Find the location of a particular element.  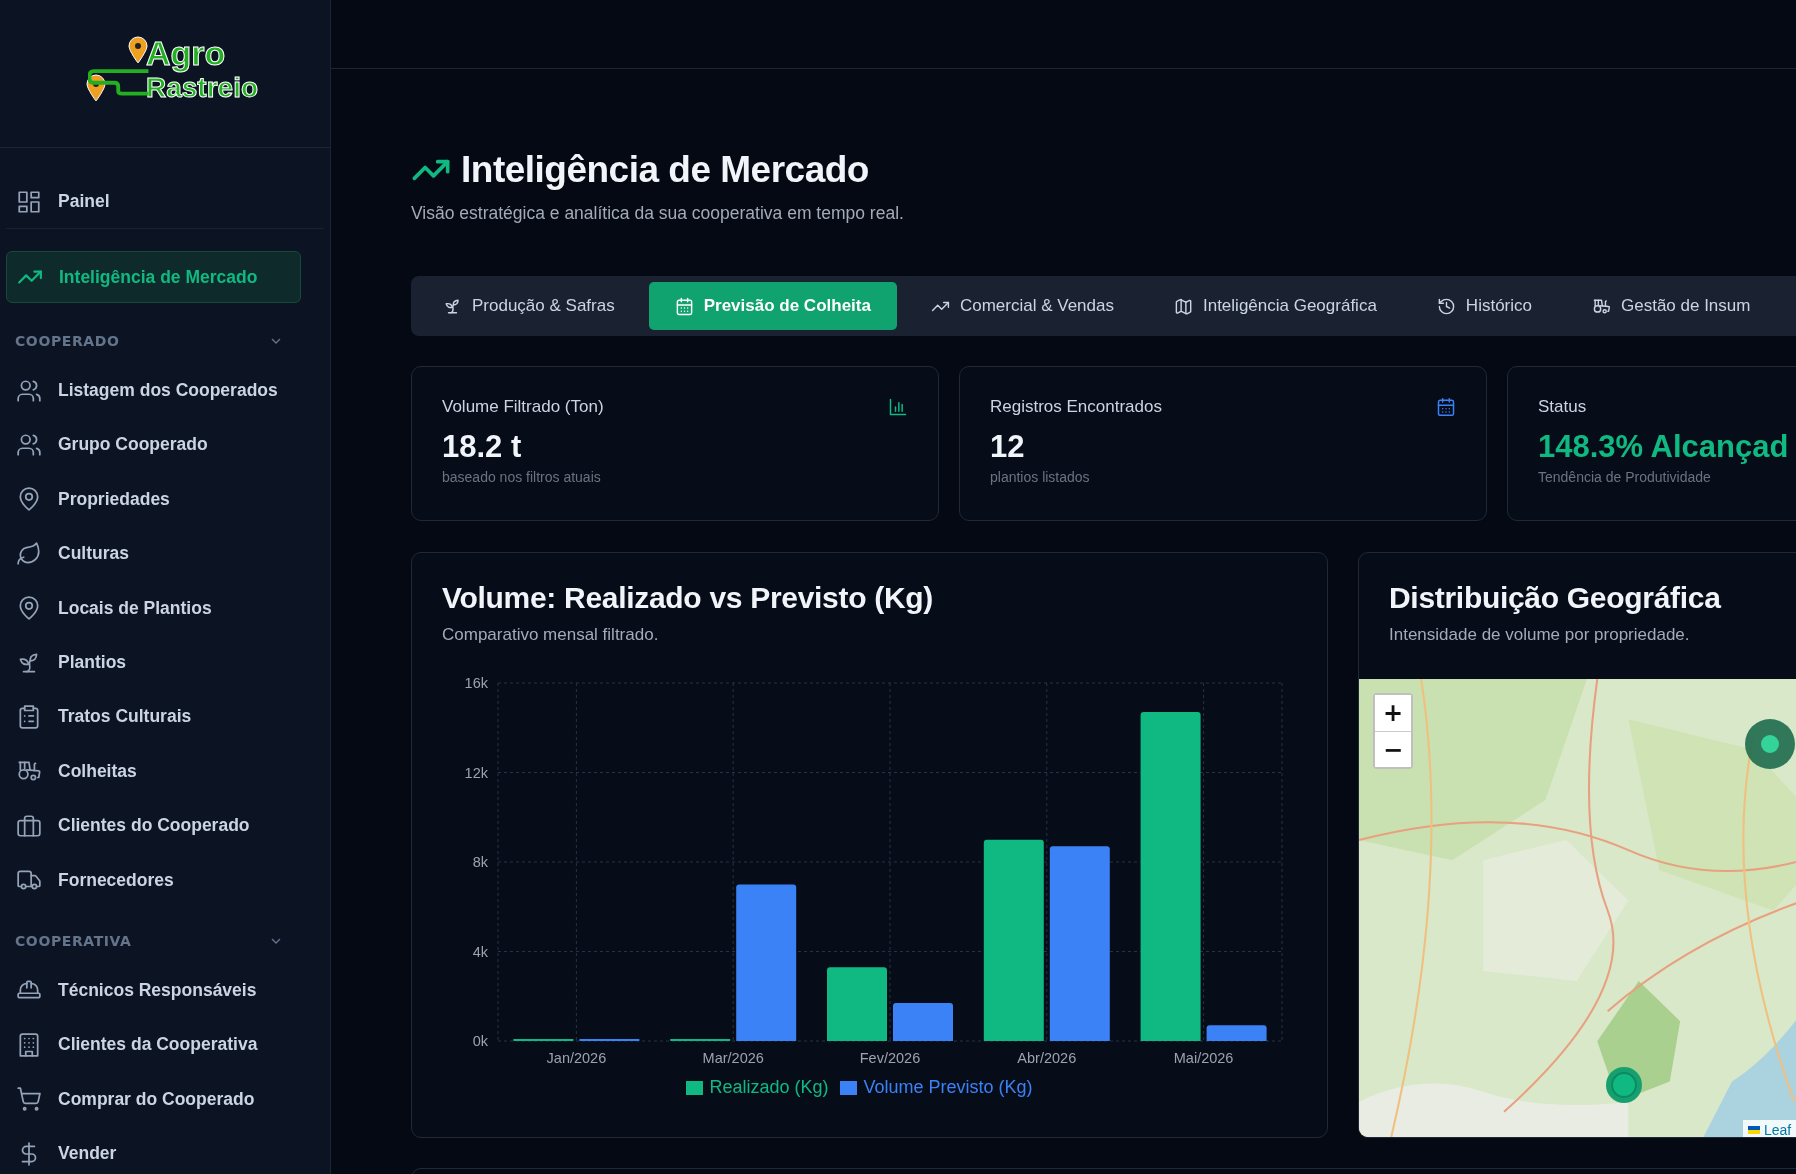

bar-chart-icon is located at coordinates (898, 407).